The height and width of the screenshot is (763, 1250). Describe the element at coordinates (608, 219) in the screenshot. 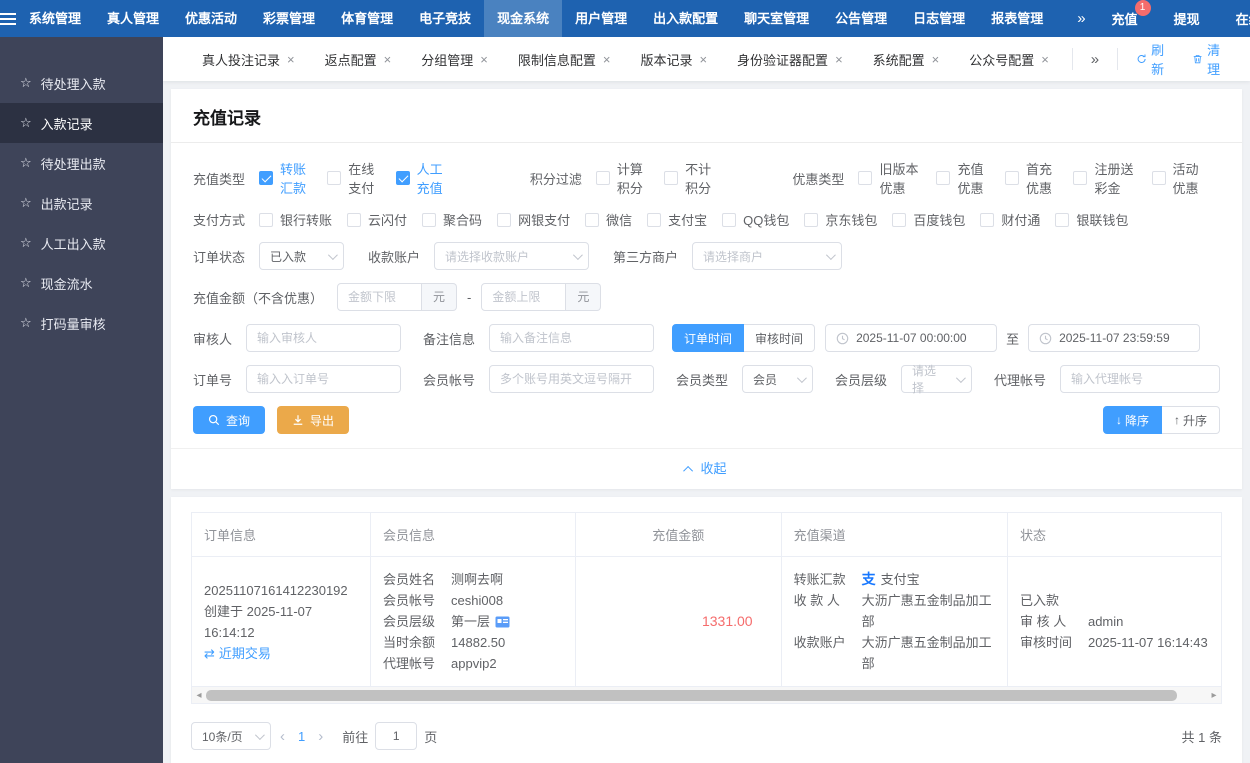

I see `pay-method-option: 微信` at that location.